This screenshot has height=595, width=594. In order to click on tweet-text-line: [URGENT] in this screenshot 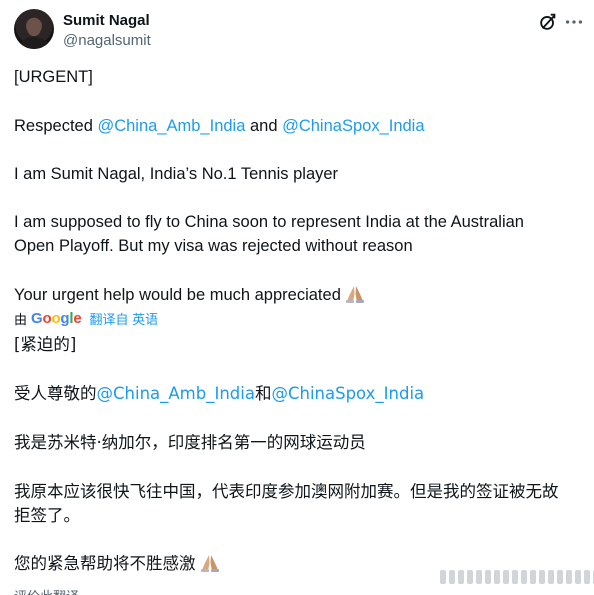, I will do `click(53, 77)`.